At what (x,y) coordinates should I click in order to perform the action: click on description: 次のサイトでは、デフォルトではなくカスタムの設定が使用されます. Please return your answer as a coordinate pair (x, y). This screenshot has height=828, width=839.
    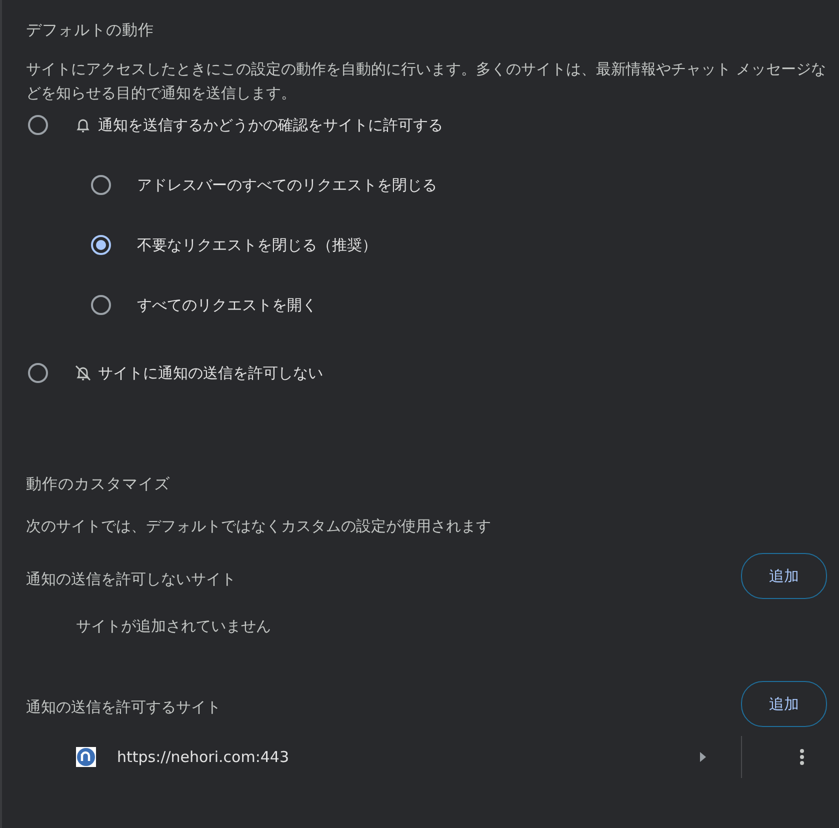
    Looking at the image, I should click on (259, 526).